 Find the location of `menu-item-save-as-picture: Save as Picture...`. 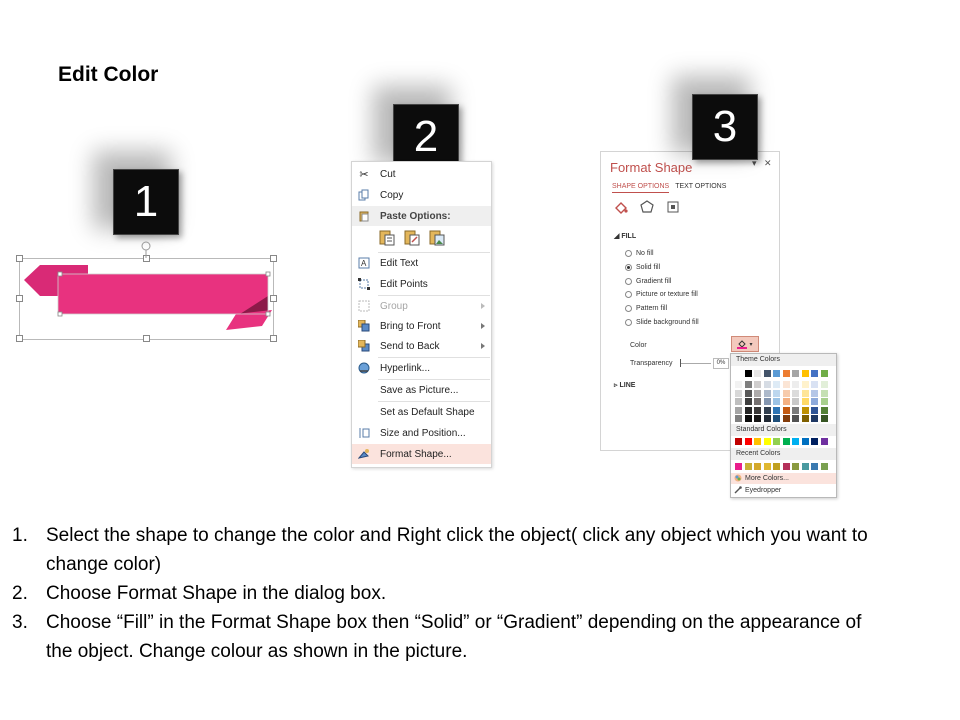

menu-item-save-as-picture: Save as Picture... is located at coordinates (421, 390).